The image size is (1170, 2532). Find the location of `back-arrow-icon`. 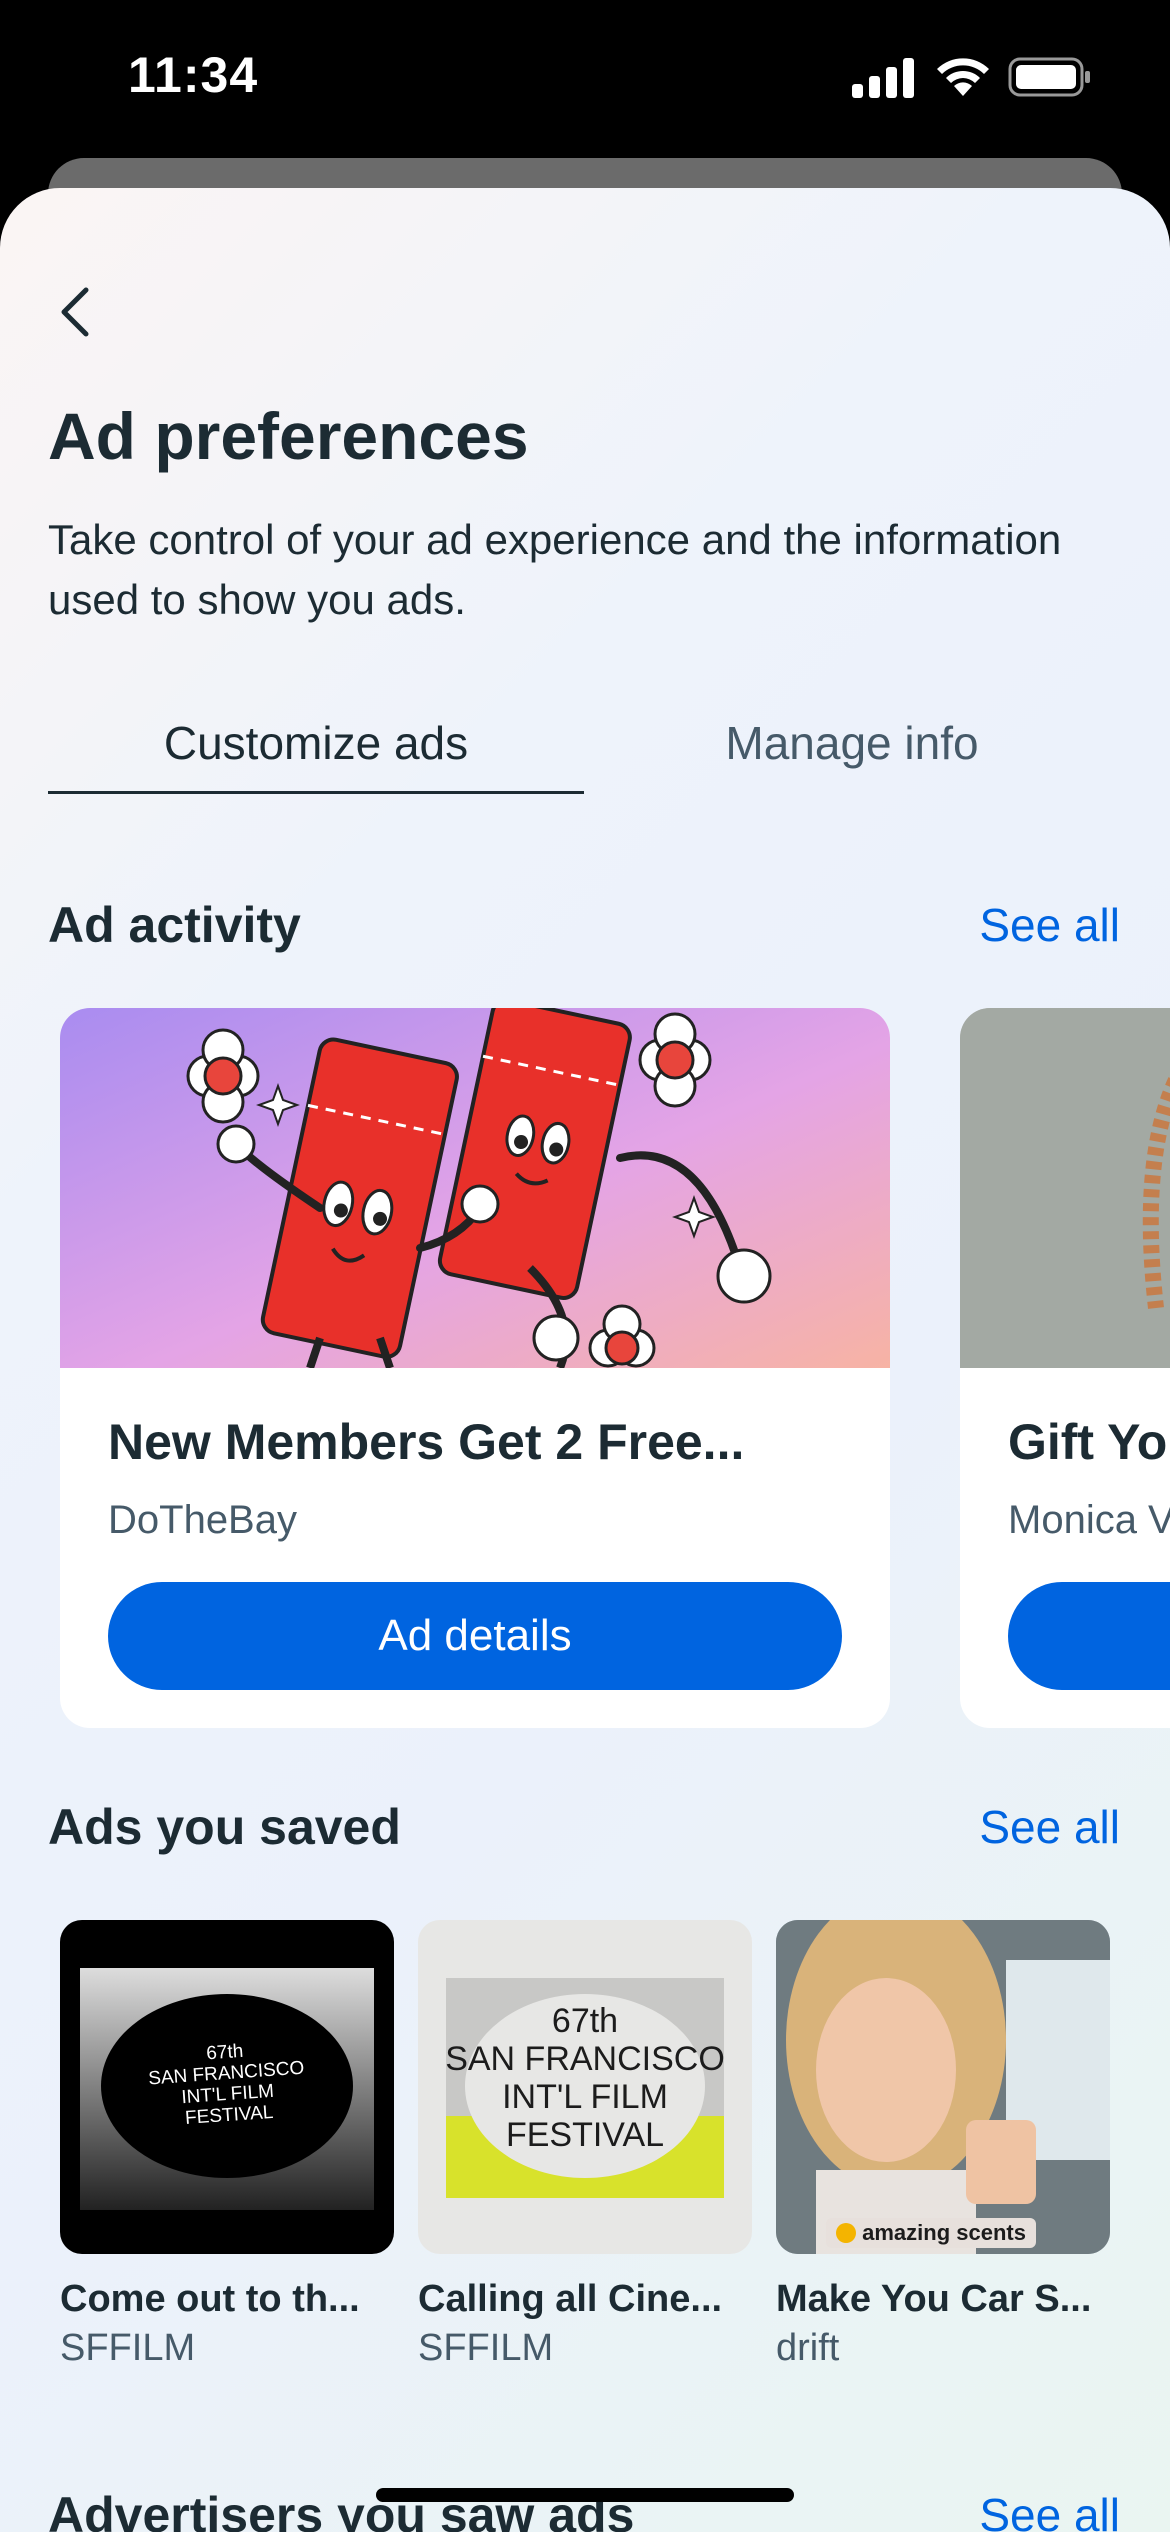

back-arrow-icon is located at coordinates (76, 312).